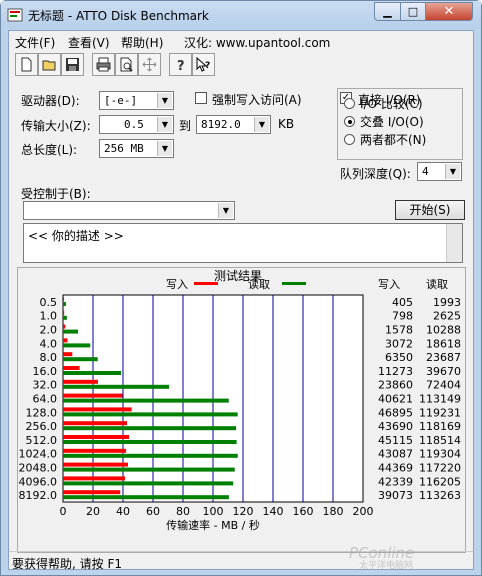 This screenshot has width=482, height=576. I want to click on write-value: 405, so click(402, 302).